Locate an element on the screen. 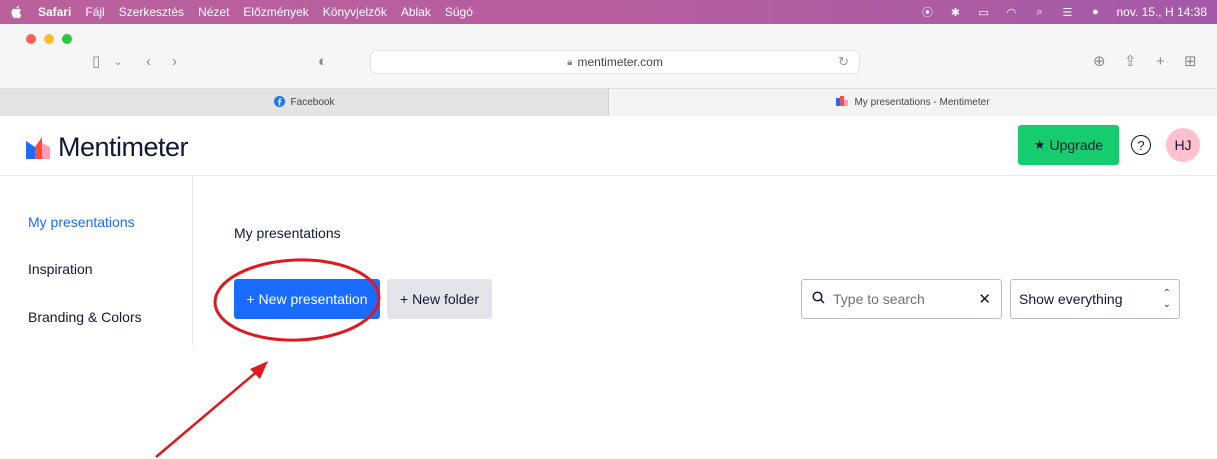  menu-file: Fájl is located at coordinates (94, 12).